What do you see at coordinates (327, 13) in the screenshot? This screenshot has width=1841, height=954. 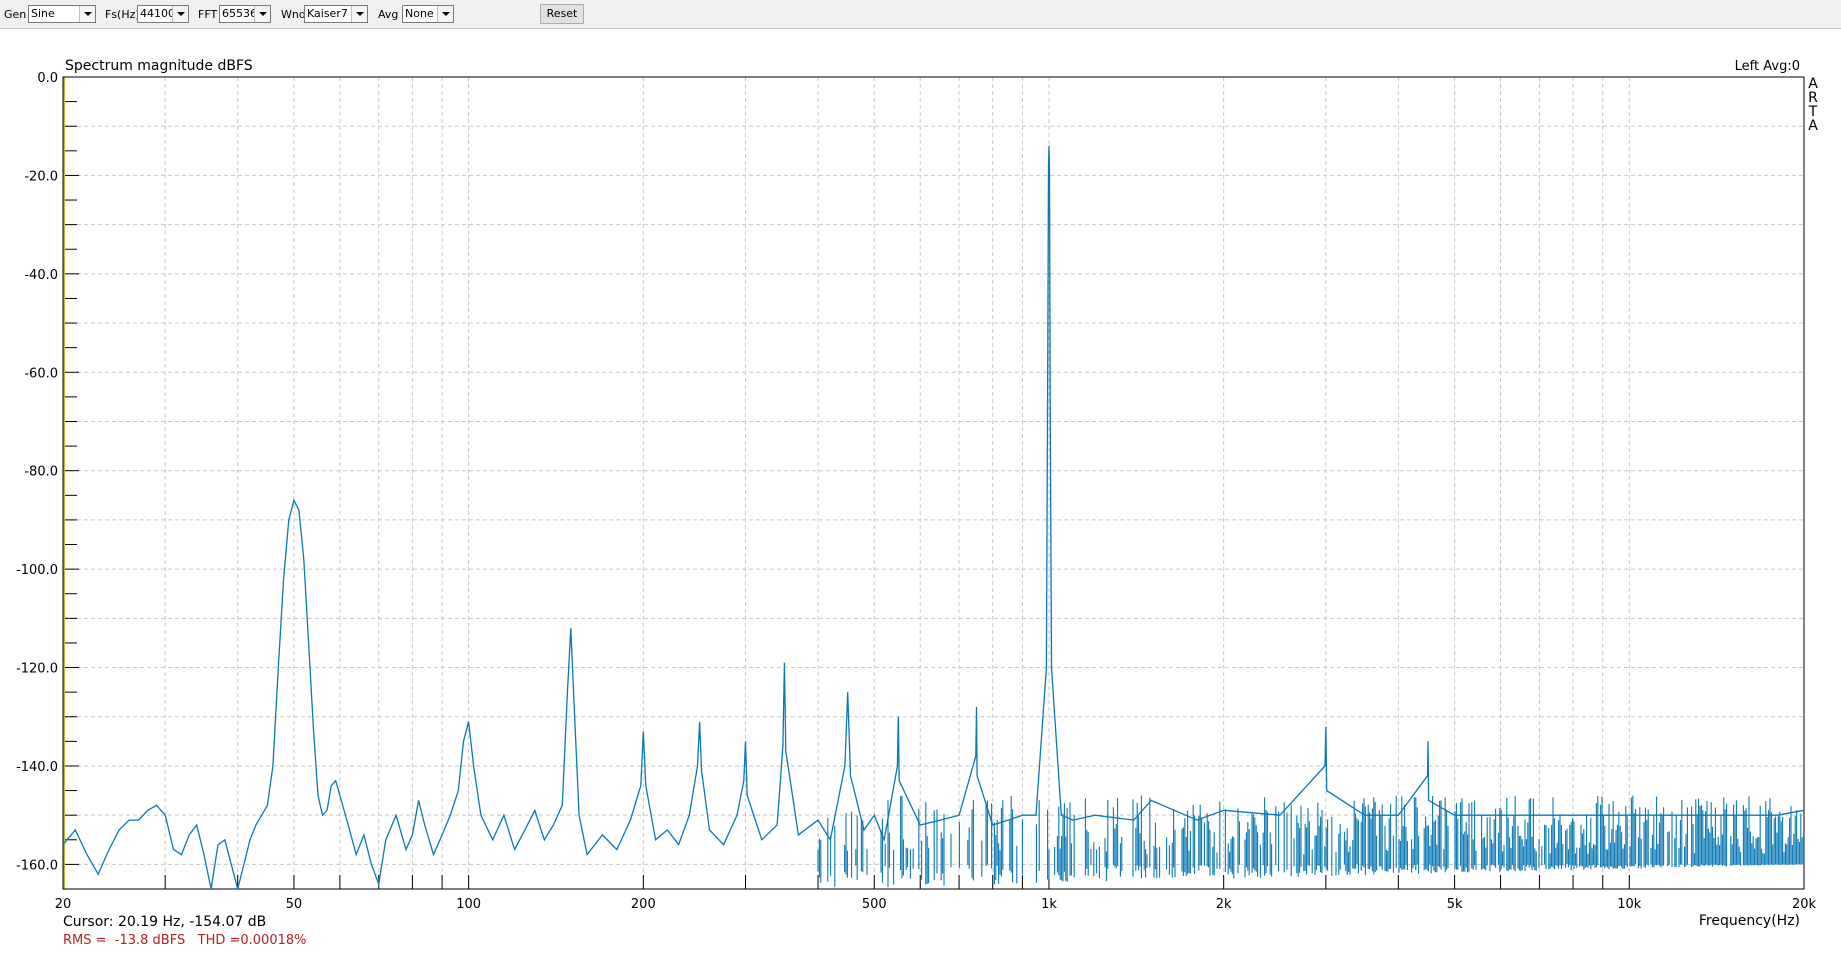 I see `wnd-select-value: Kaiser7` at bounding box center [327, 13].